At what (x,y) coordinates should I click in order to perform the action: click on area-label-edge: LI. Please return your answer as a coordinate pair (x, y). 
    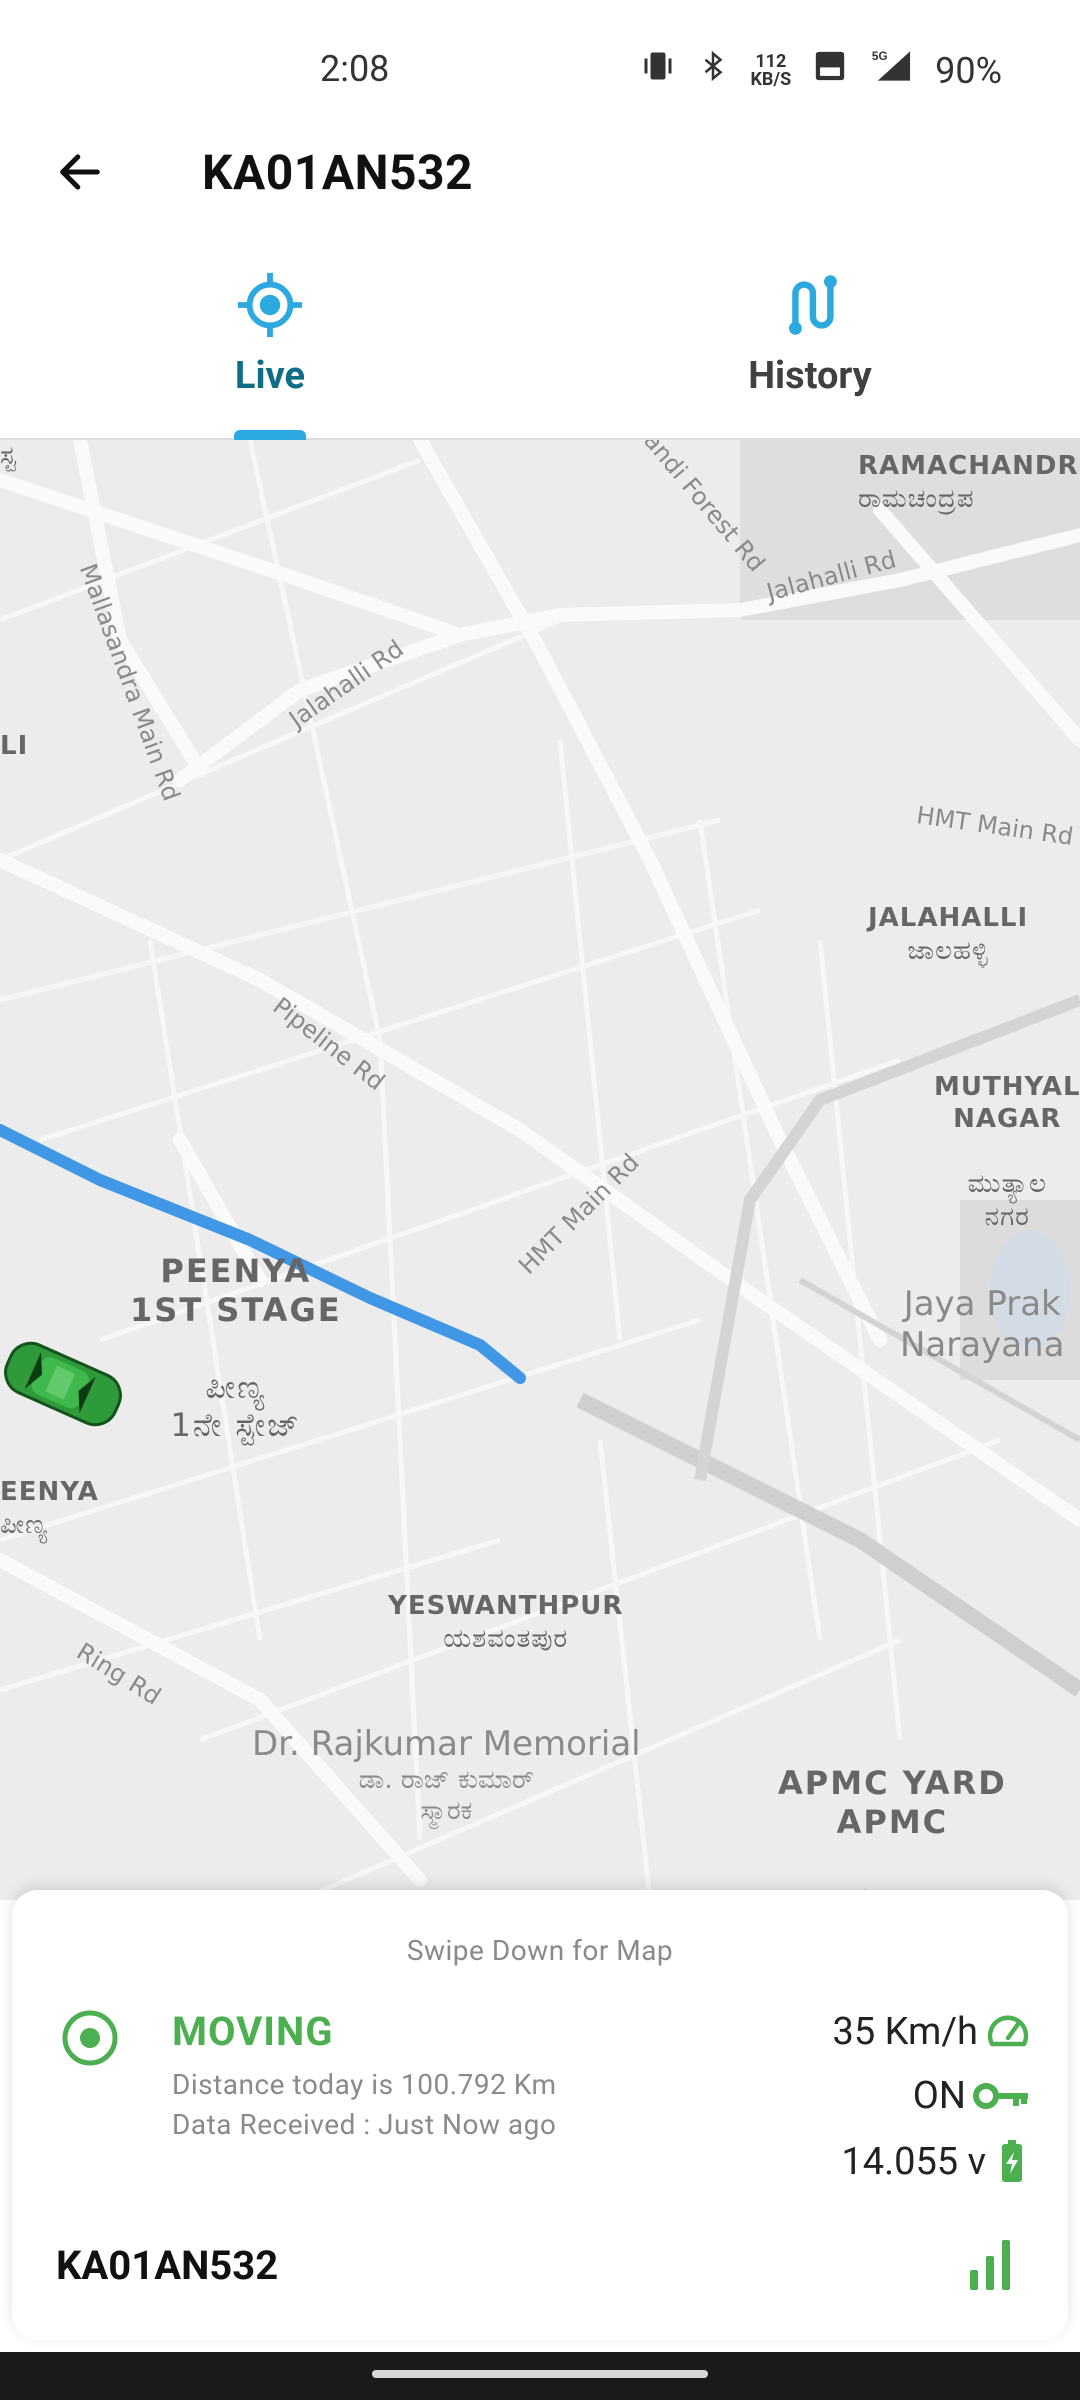
    Looking at the image, I should click on (14, 746).